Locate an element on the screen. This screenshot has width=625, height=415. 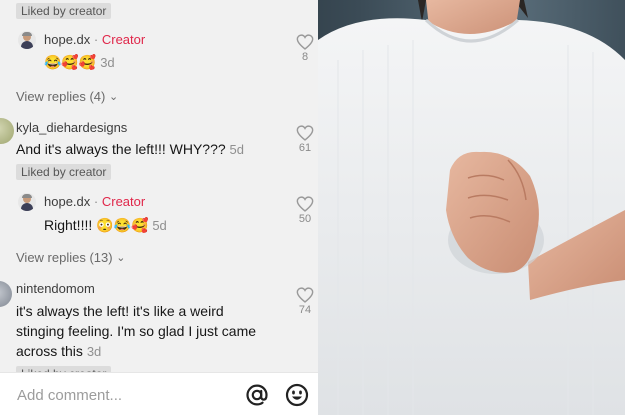
like-count: 8 is located at coordinates (305, 57).